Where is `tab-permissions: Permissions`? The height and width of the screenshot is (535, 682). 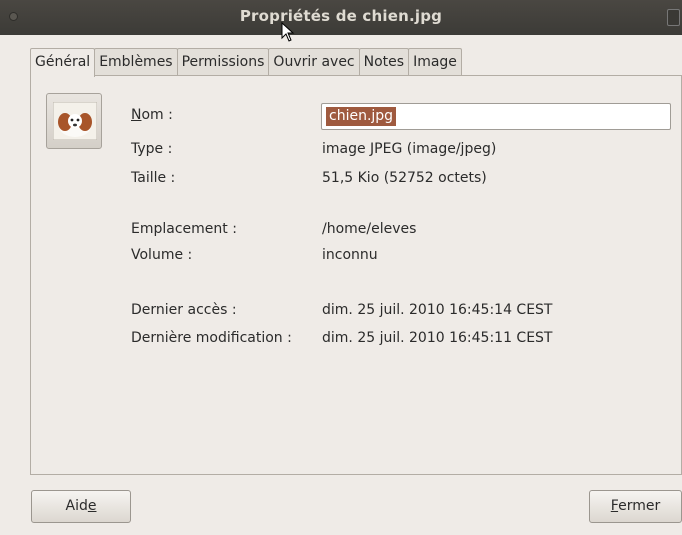 tab-permissions: Permissions is located at coordinates (223, 62).